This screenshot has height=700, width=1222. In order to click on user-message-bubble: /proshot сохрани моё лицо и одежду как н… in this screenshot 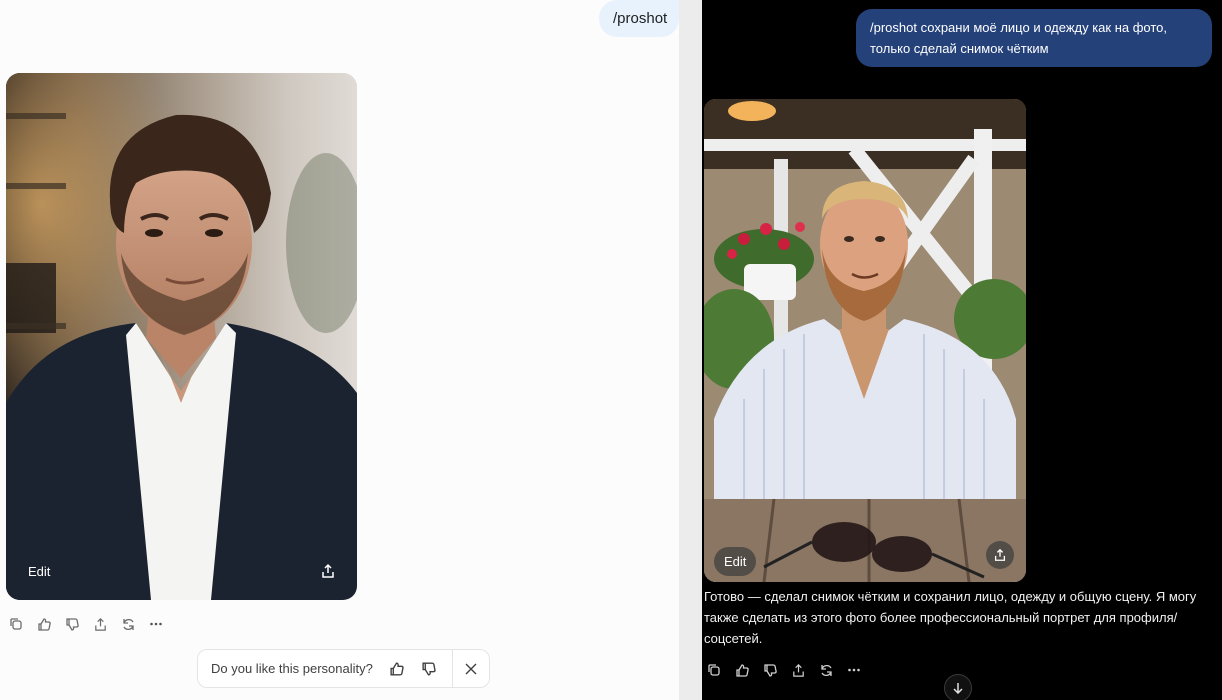, I will do `click(1034, 38)`.